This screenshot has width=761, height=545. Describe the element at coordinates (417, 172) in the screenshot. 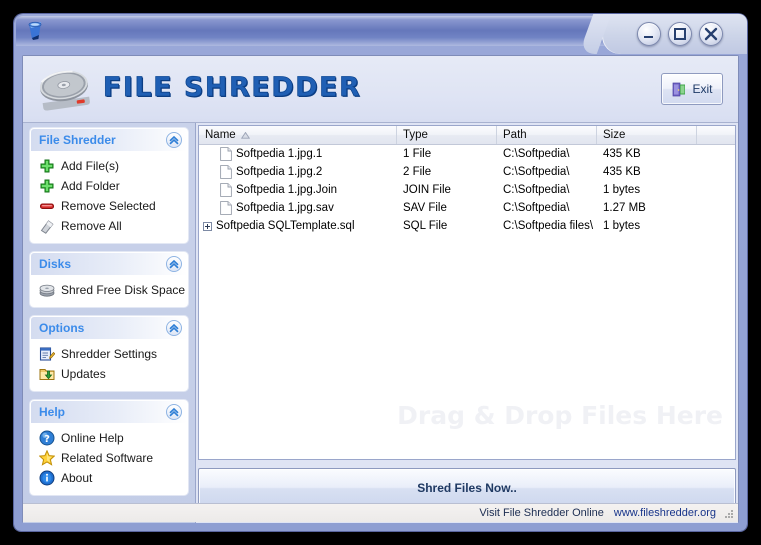

I see `cell-type: 2 File` at that location.